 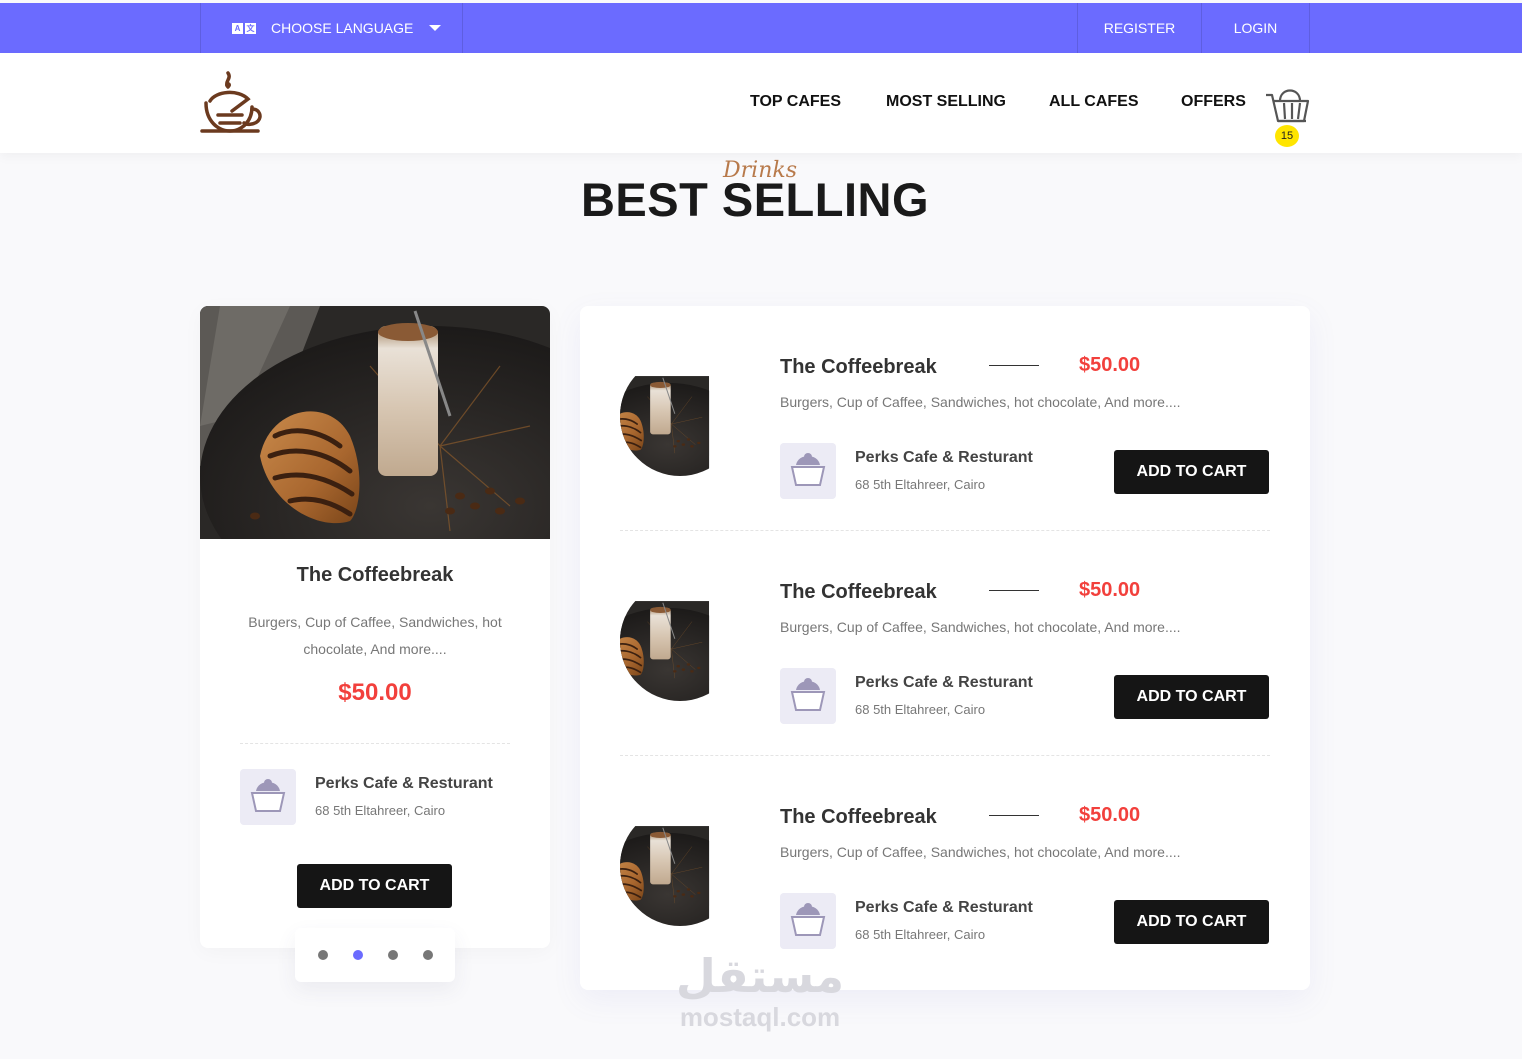 What do you see at coordinates (1093, 102) in the screenshot?
I see `nav-all-cafes: ALL CAFES` at bounding box center [1093, 102].